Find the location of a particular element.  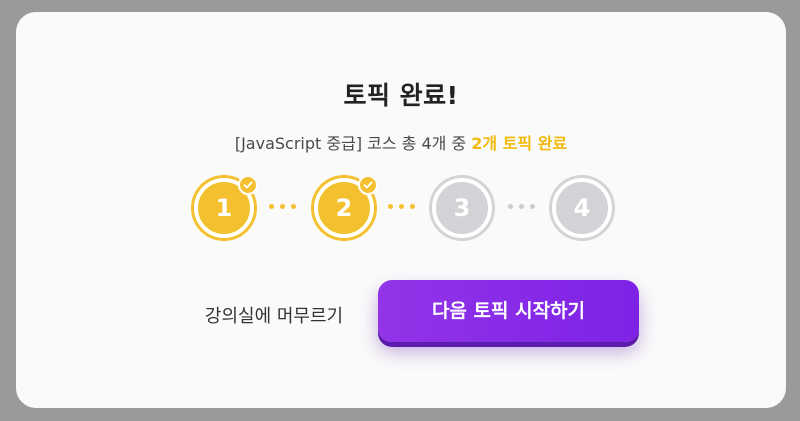

stay-in-classroom-button: 강의실에 머무르기 is located at coordinates (274, 315).